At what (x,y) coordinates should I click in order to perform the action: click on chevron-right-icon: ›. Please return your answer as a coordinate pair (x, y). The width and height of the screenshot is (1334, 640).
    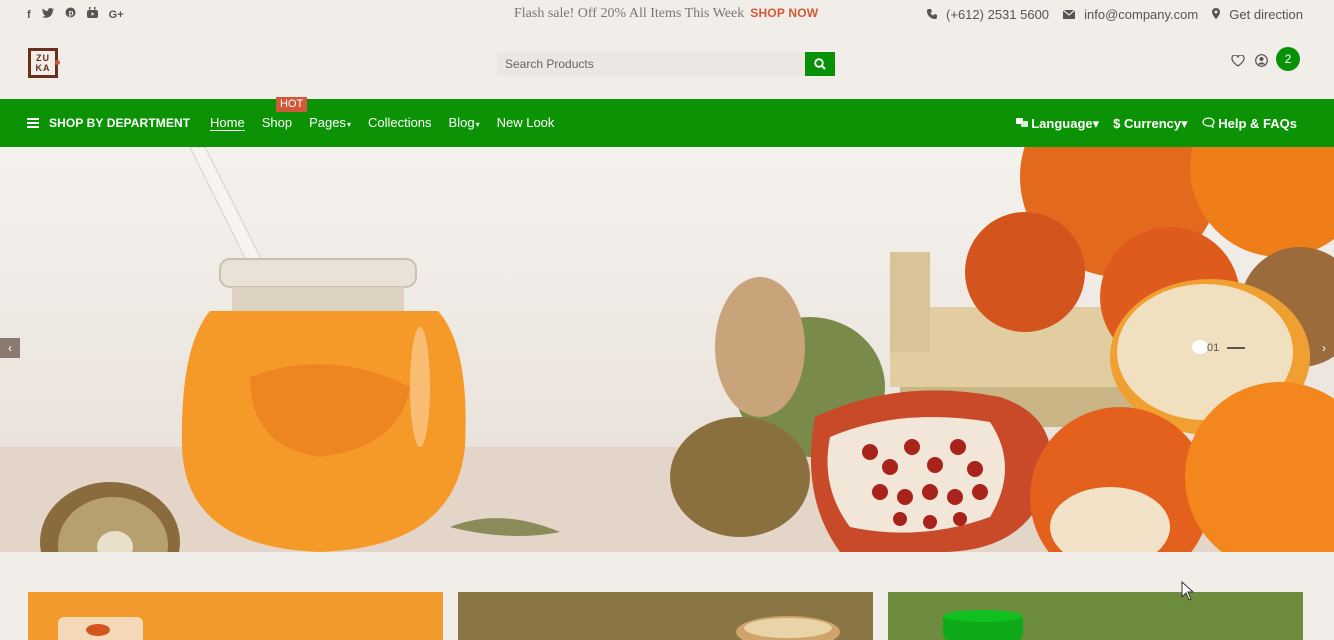
    Looking at the image, I should click on (1324, 348).